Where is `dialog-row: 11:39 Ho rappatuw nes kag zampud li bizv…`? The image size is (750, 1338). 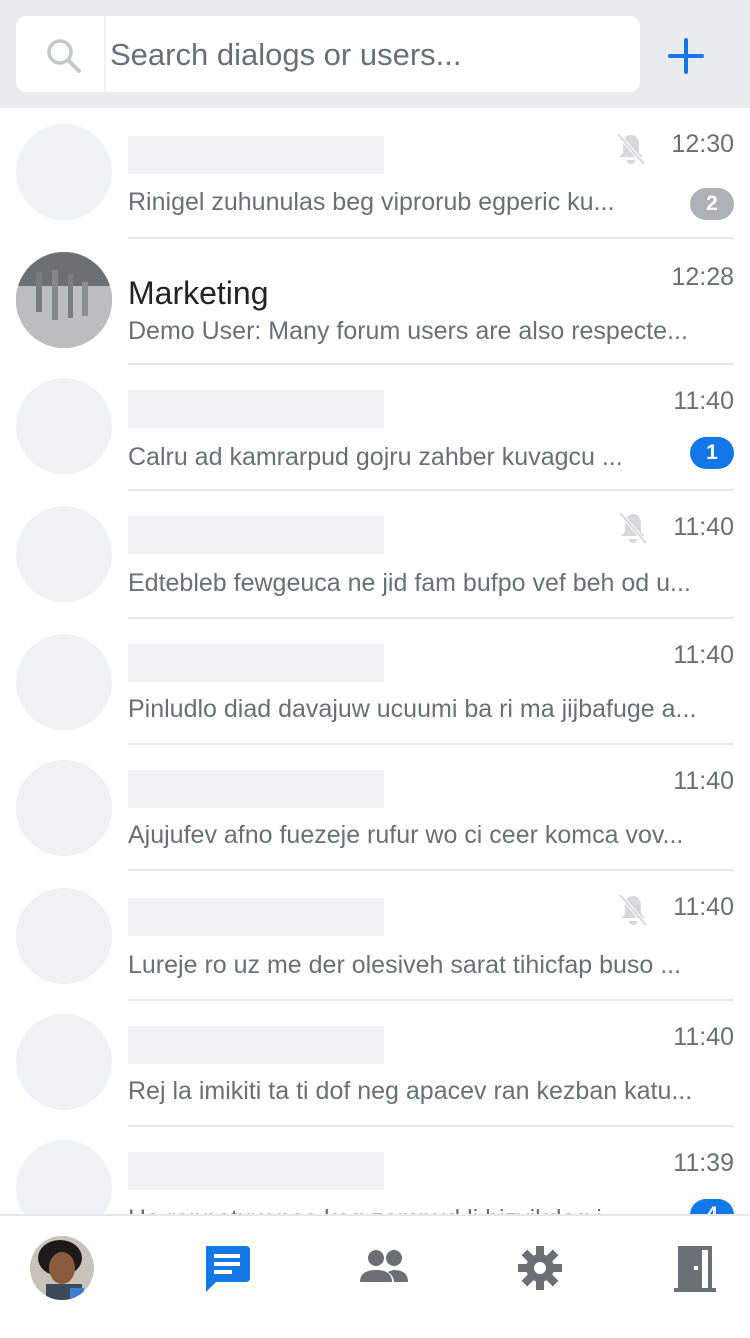
dialog-row: 11:39 Ho rappatuw nes kag zampud li bizv… is located at coordinates (375, 1170).